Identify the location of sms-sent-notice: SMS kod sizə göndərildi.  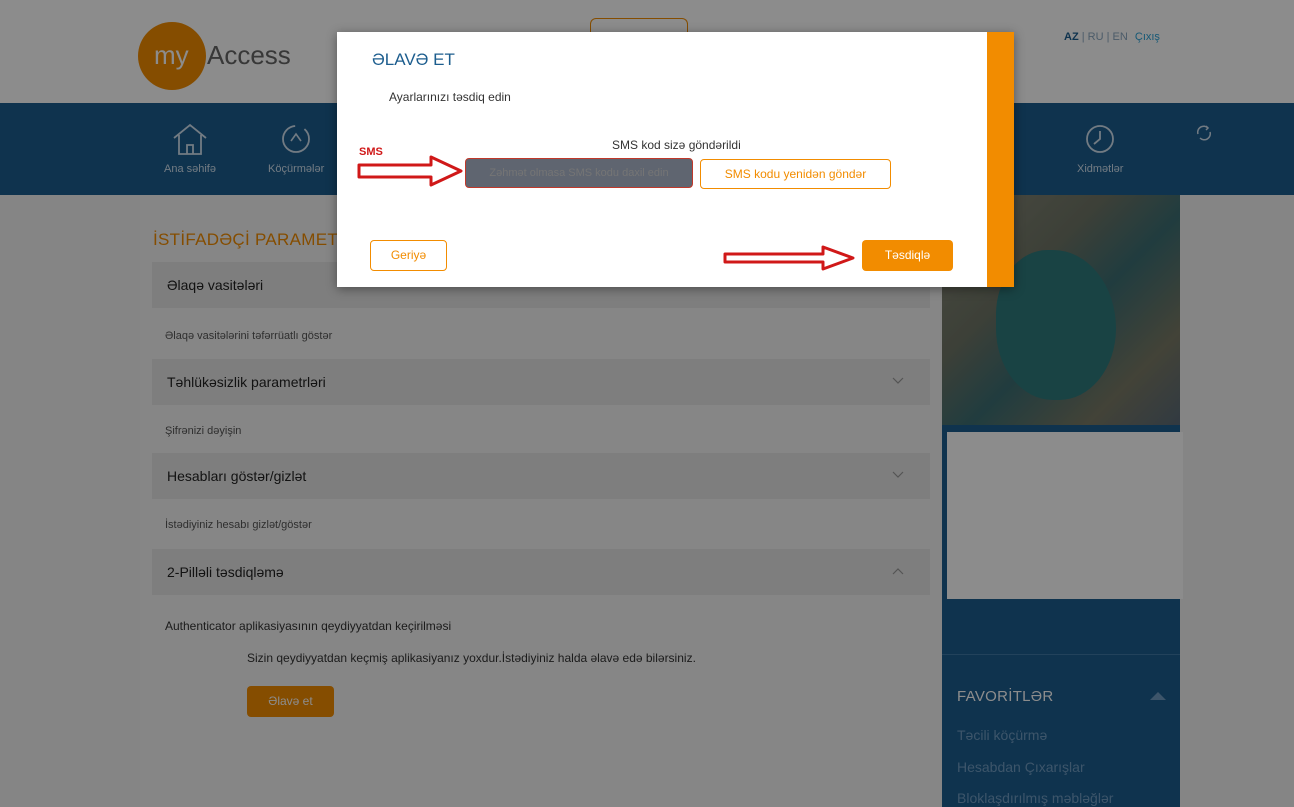
(676, 145).